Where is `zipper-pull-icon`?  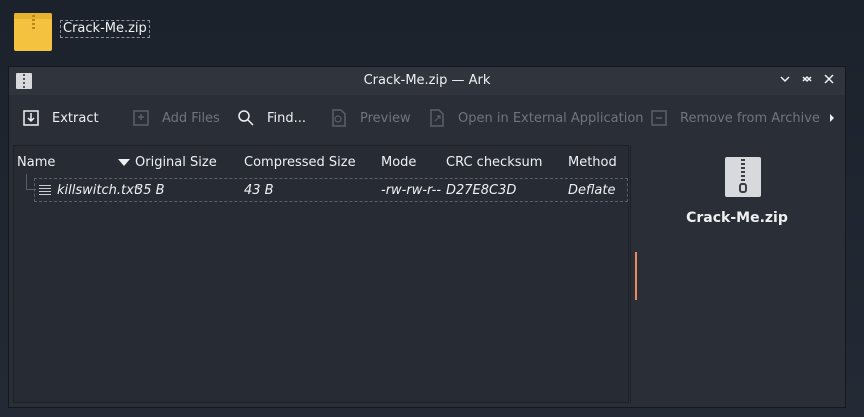
zipper-pull-icon is located at coordinates (743, 188).